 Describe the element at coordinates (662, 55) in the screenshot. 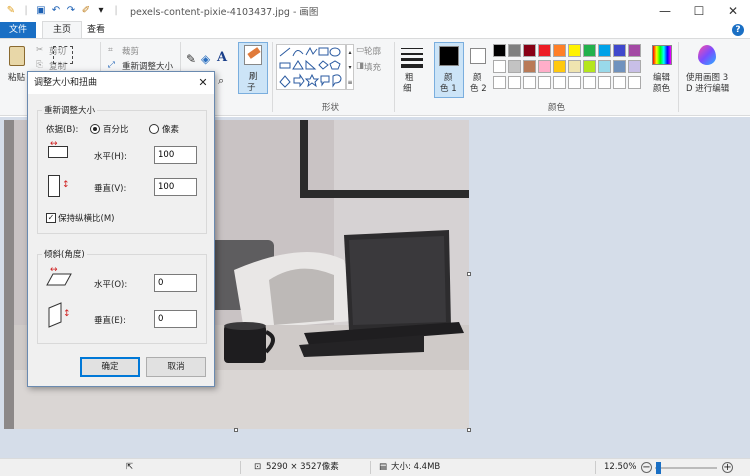

I see `edit-colors-icon` at that location.